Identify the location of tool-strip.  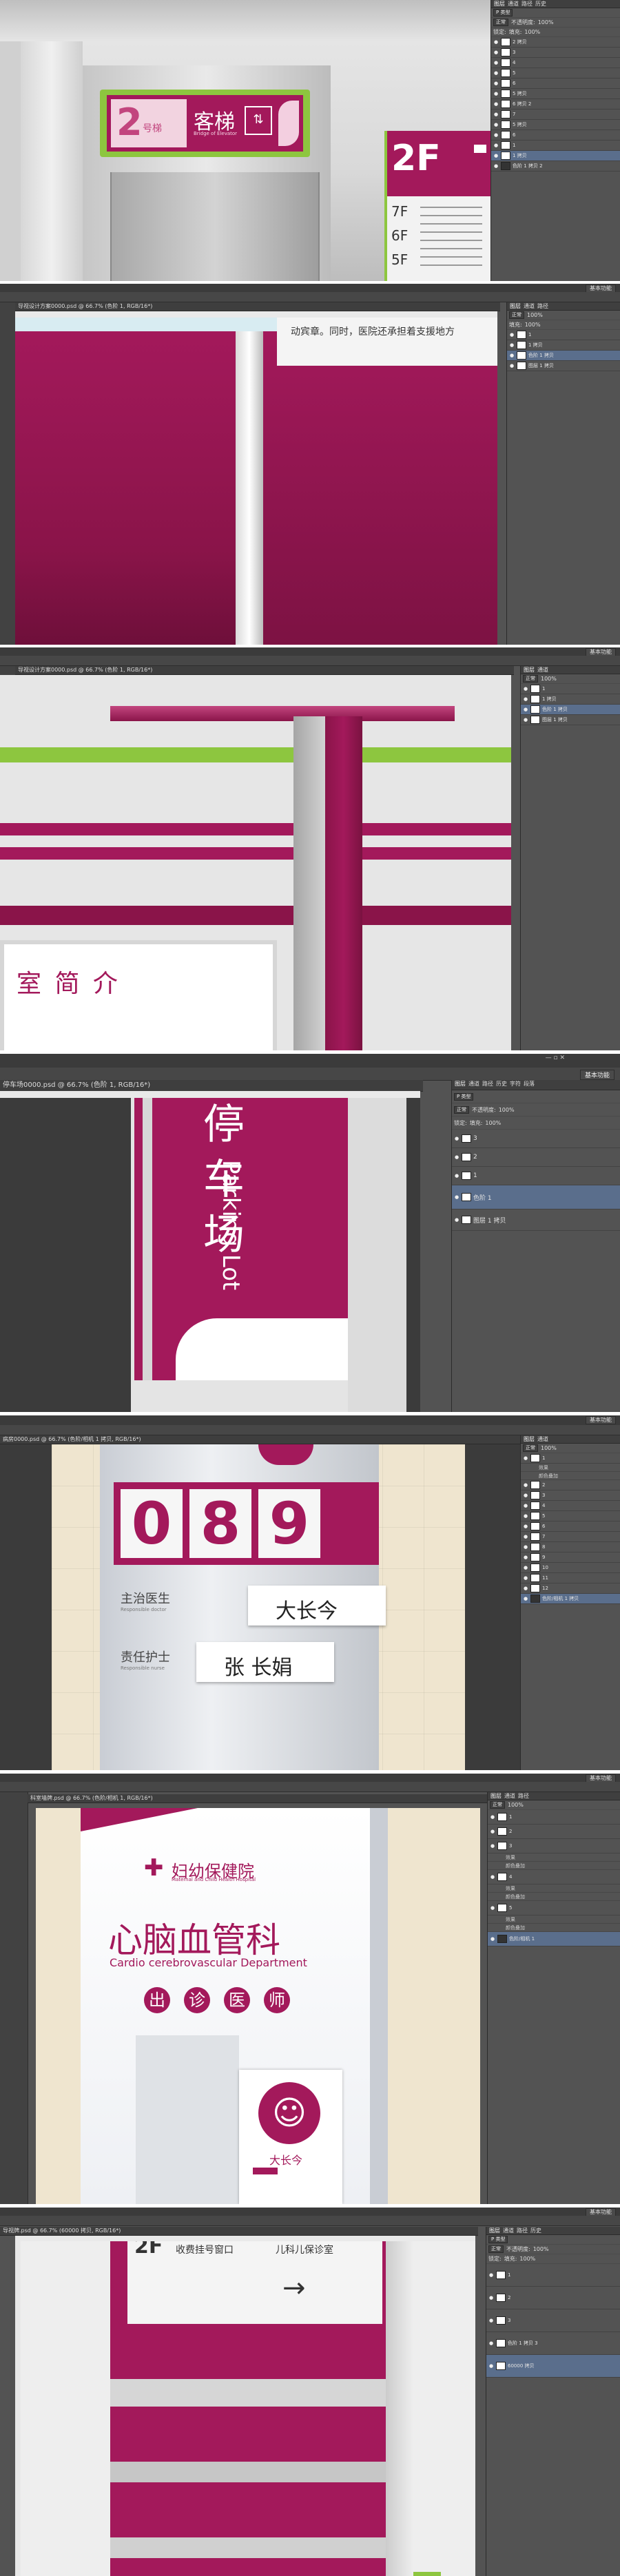
(14, 1998).